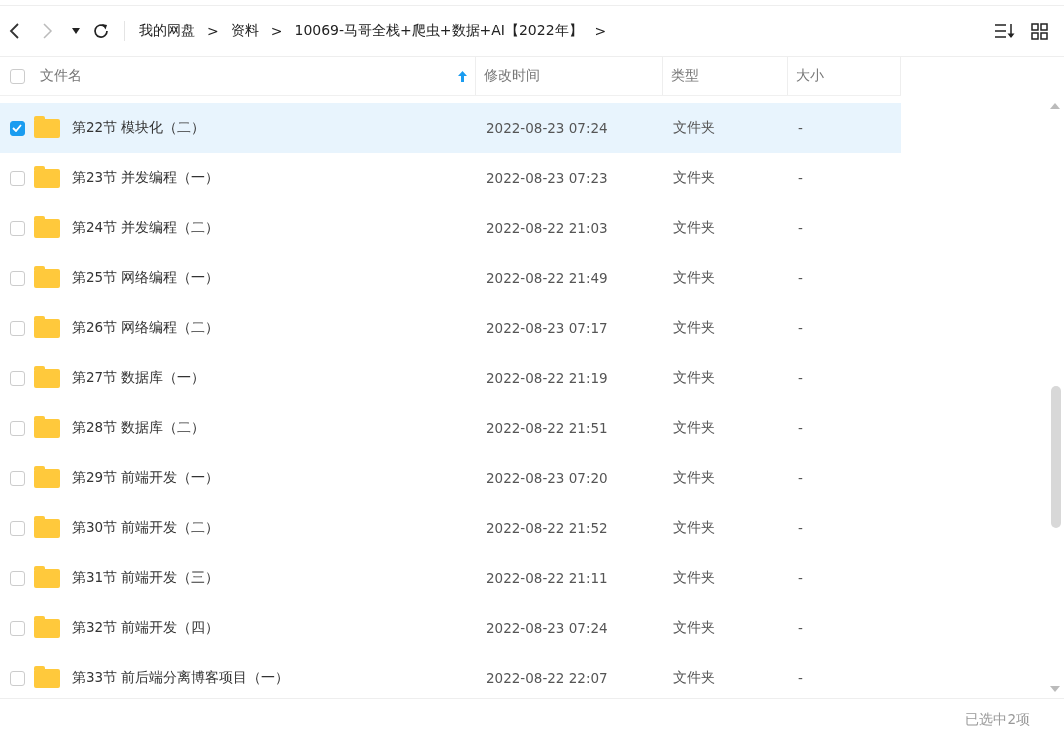  Describe the element at coordinates (139, 428) in the screenshot. I see `file-name: 第28节 数据库（二）` at that location.